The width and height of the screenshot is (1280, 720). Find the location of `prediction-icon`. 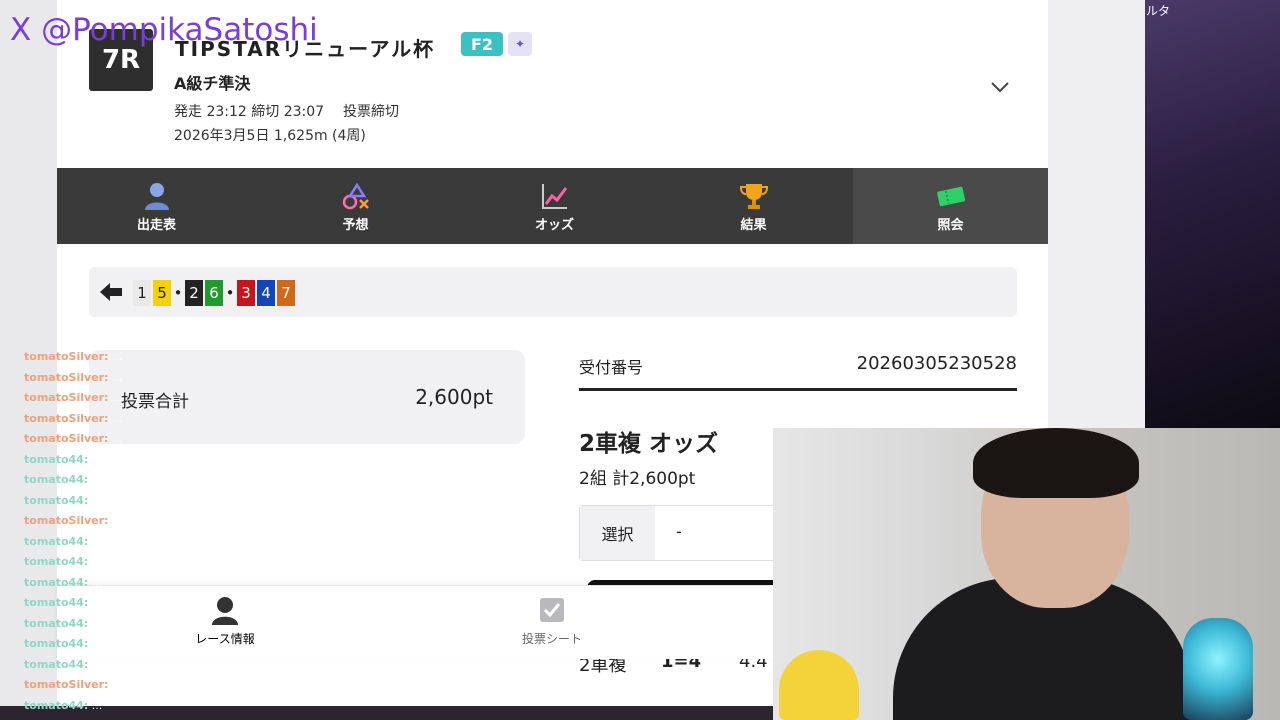

prediction-icon is located at coordinates (355, 195).